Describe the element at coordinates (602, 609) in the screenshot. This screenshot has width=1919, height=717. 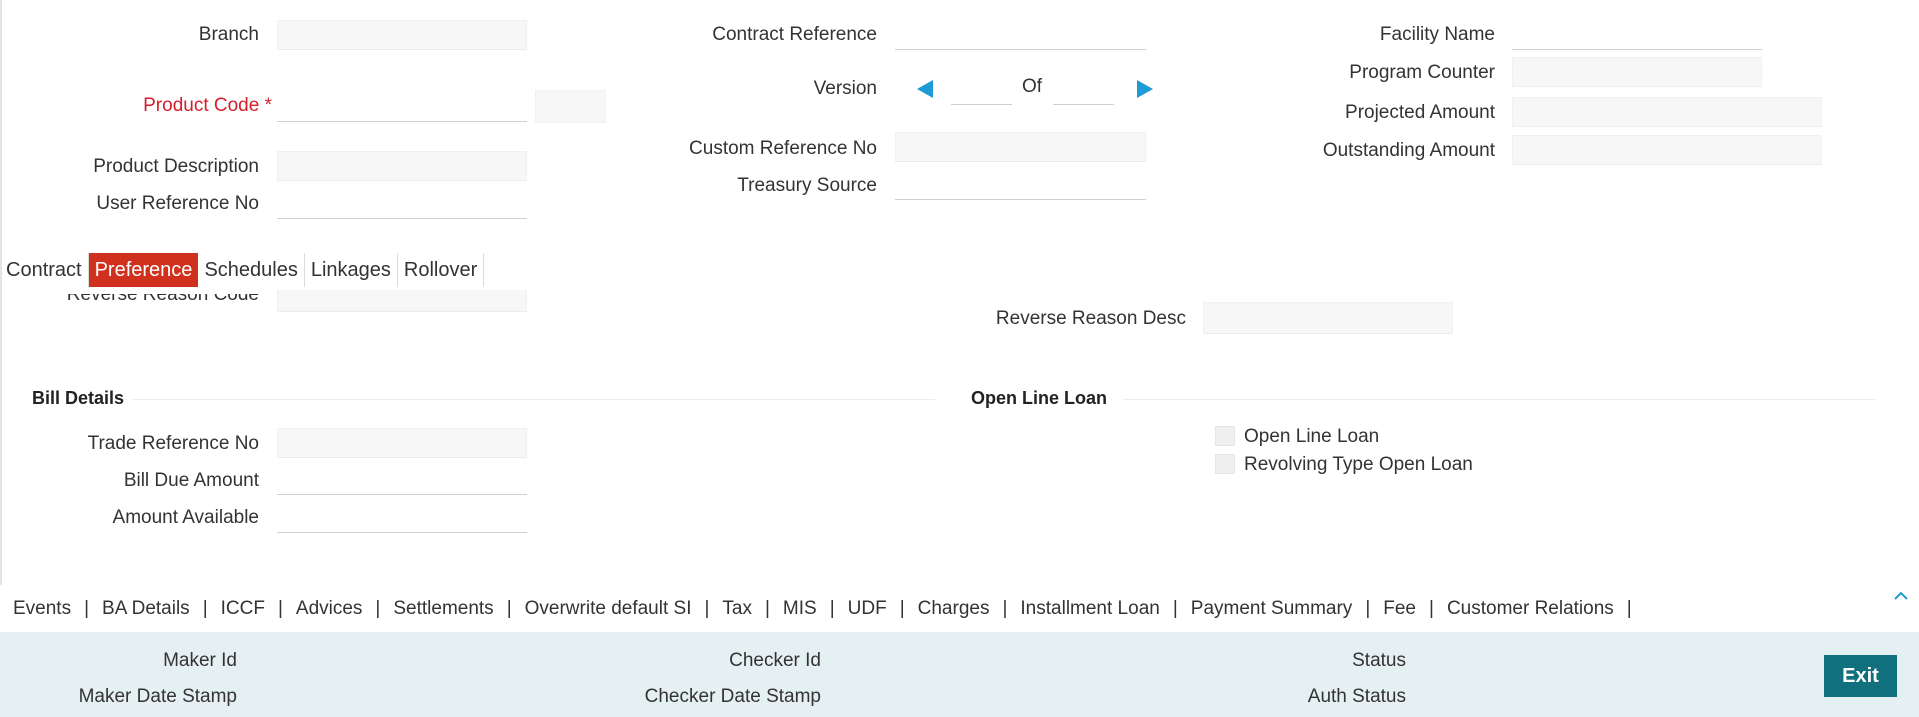
I see `link-overwrite-default-si: Overwrite default SI` at that location.